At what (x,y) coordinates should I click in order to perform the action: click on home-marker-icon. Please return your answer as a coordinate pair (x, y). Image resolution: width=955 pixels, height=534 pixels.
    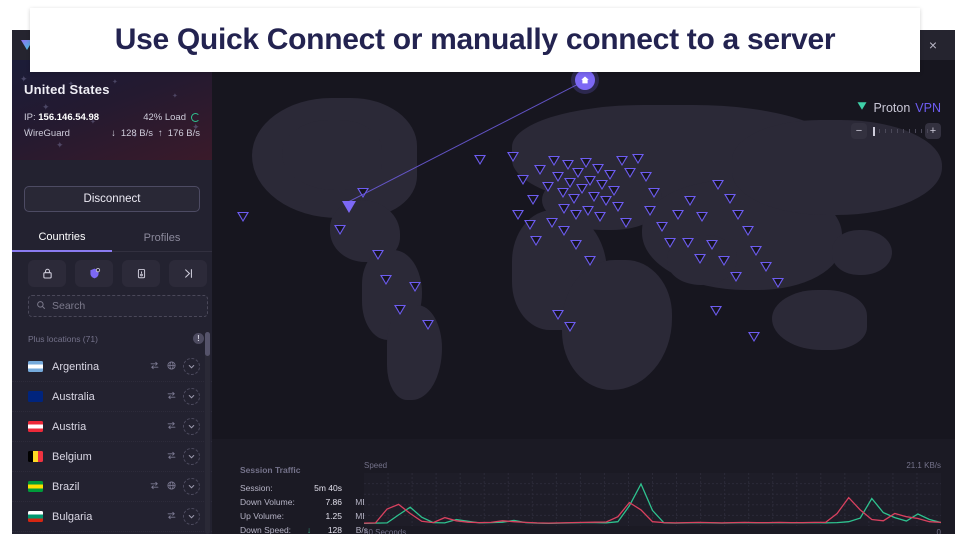
    Looking at the image, I should click on (585, 80).